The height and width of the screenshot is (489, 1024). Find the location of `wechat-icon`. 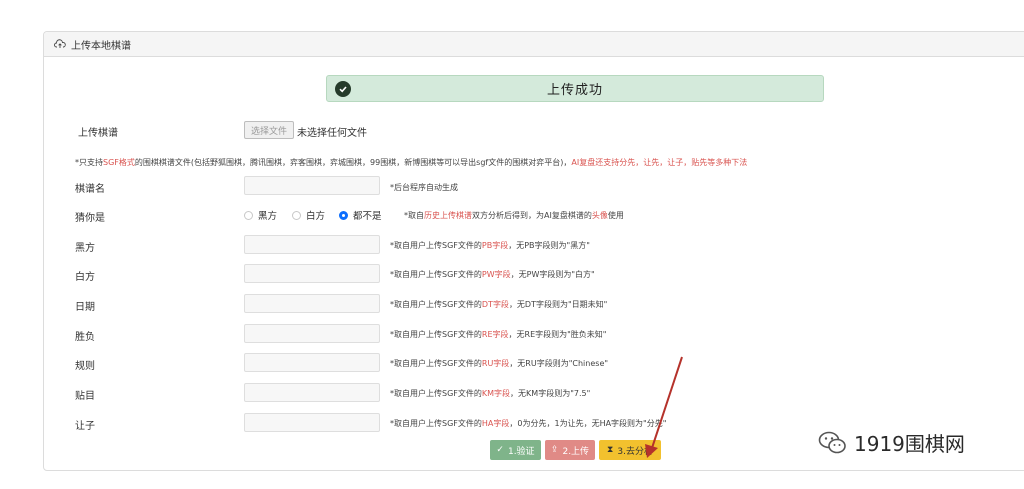

wechat-icon is located at coordinates (833, 443).